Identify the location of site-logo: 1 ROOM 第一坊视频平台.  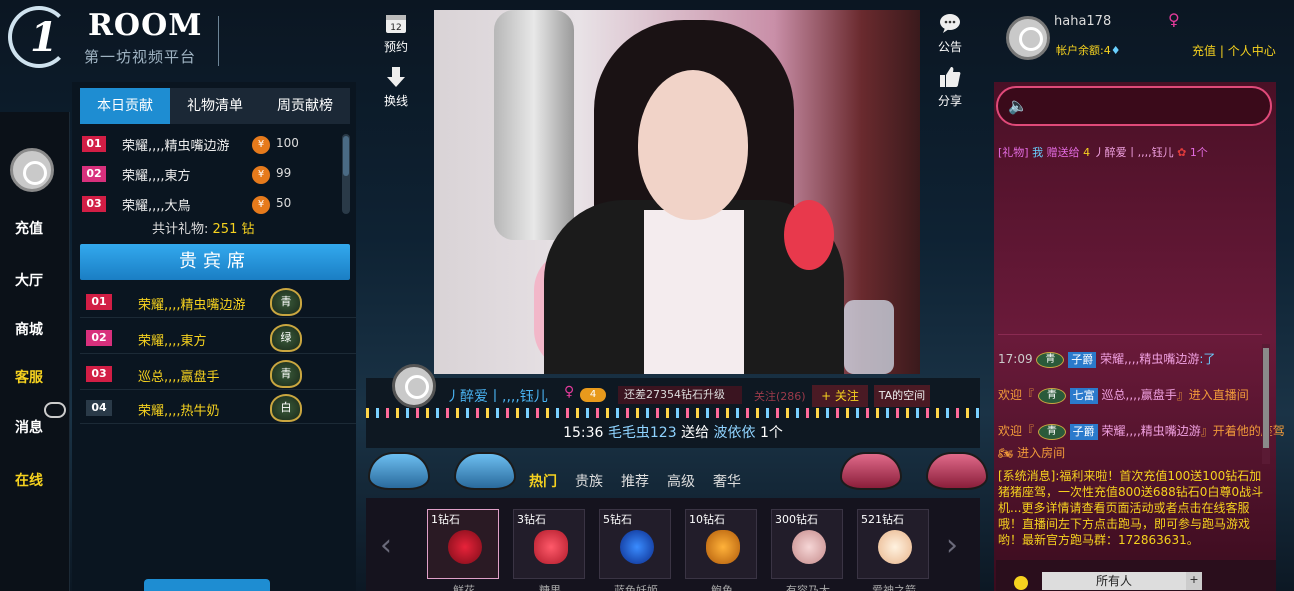
(123, 39).